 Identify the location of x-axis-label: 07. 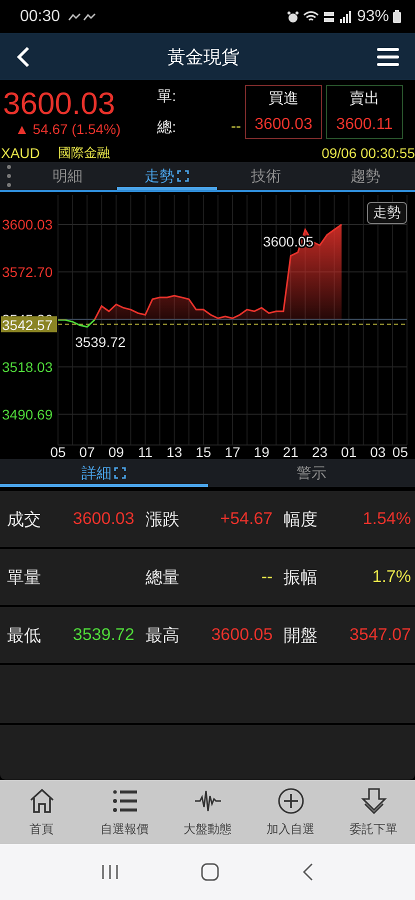
(87, 451).